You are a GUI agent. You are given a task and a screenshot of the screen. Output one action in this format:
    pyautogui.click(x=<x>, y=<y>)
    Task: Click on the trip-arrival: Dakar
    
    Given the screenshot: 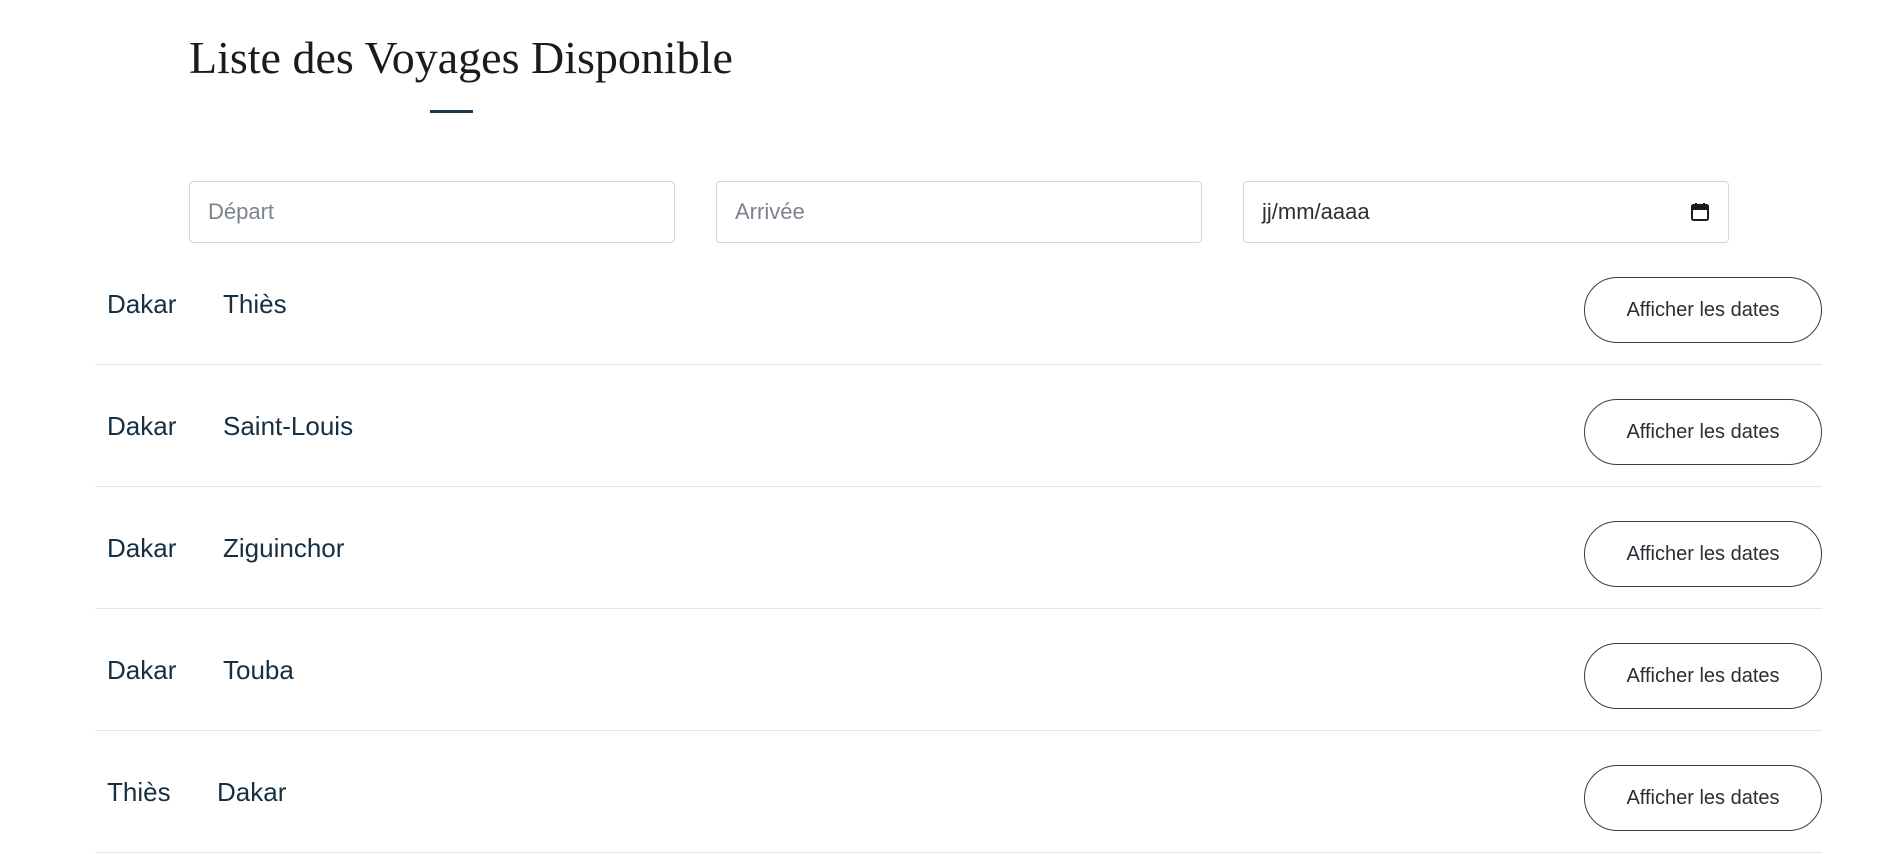 What is the action you would take?
    pyautogui.click(x=252, y=792)
    